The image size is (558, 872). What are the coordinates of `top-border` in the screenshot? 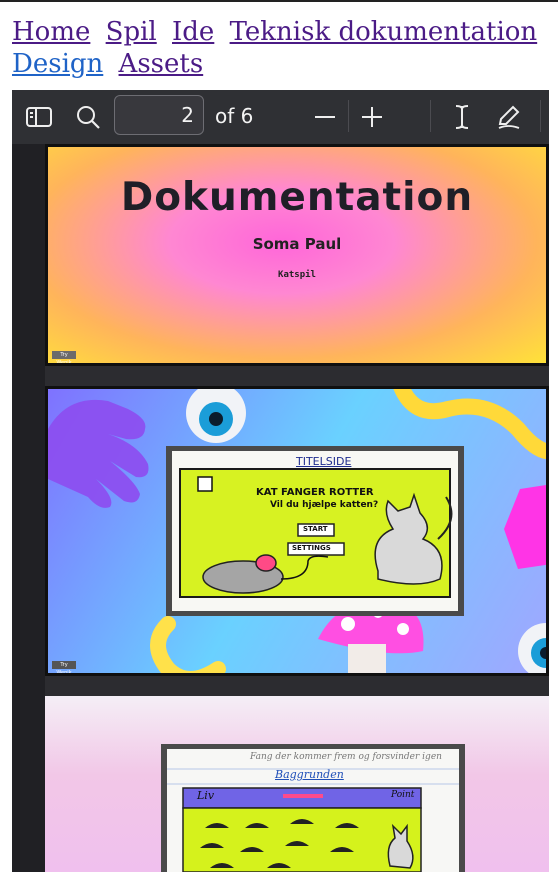 It's located at (279, 1).